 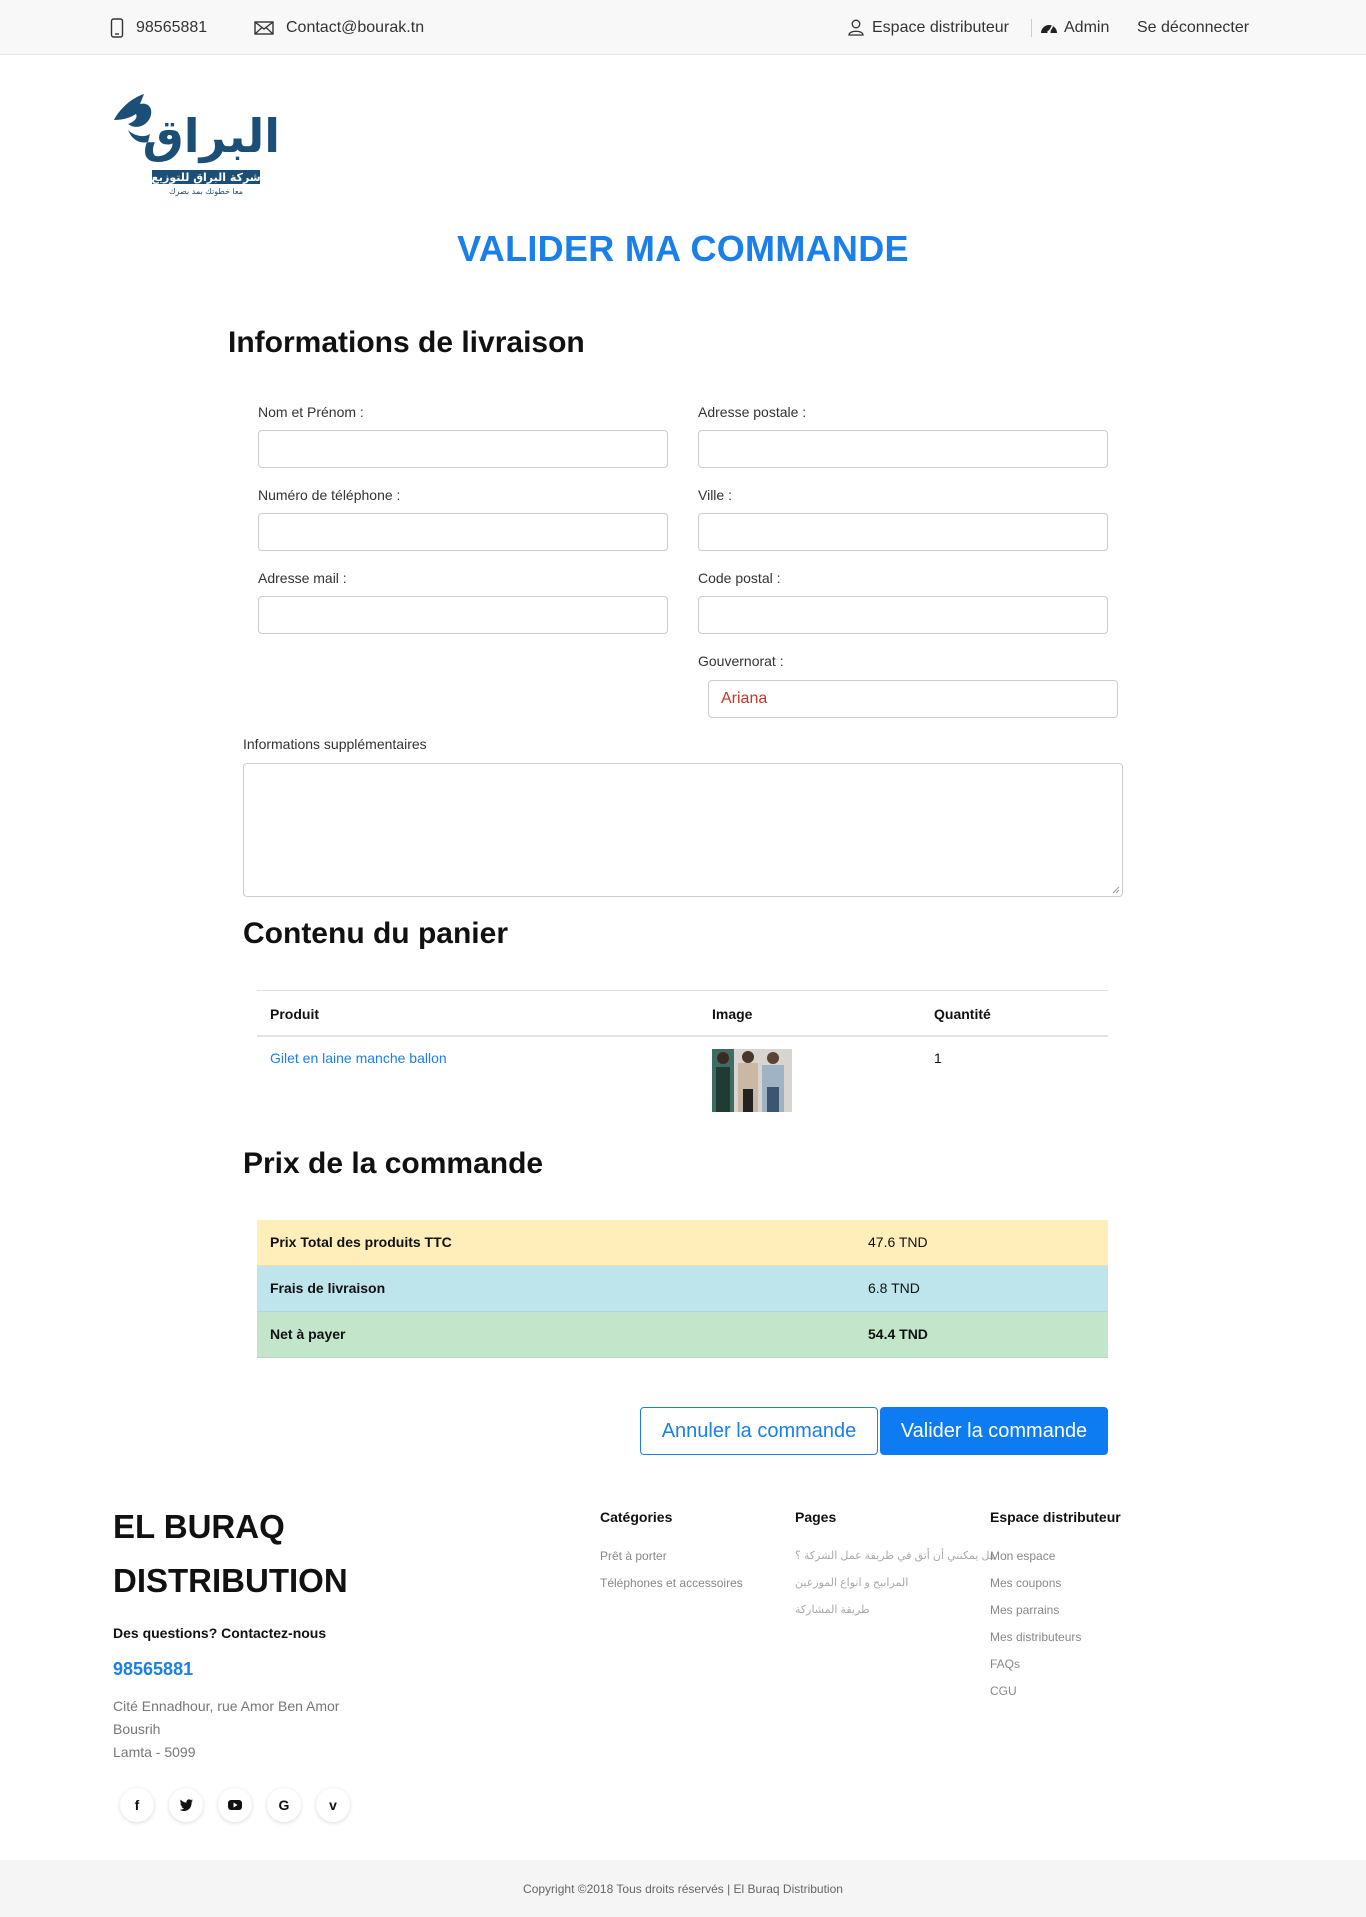 I want to click on google-icon: G, so click(x=284, y=1805).